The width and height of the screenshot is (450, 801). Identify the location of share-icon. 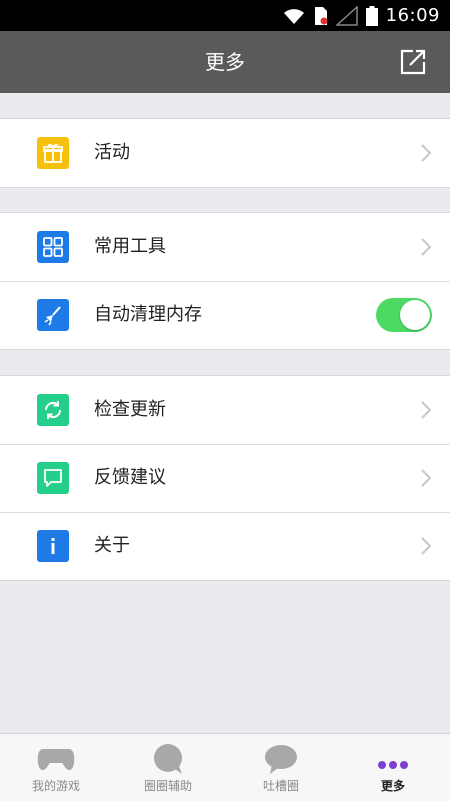
(413, 62).